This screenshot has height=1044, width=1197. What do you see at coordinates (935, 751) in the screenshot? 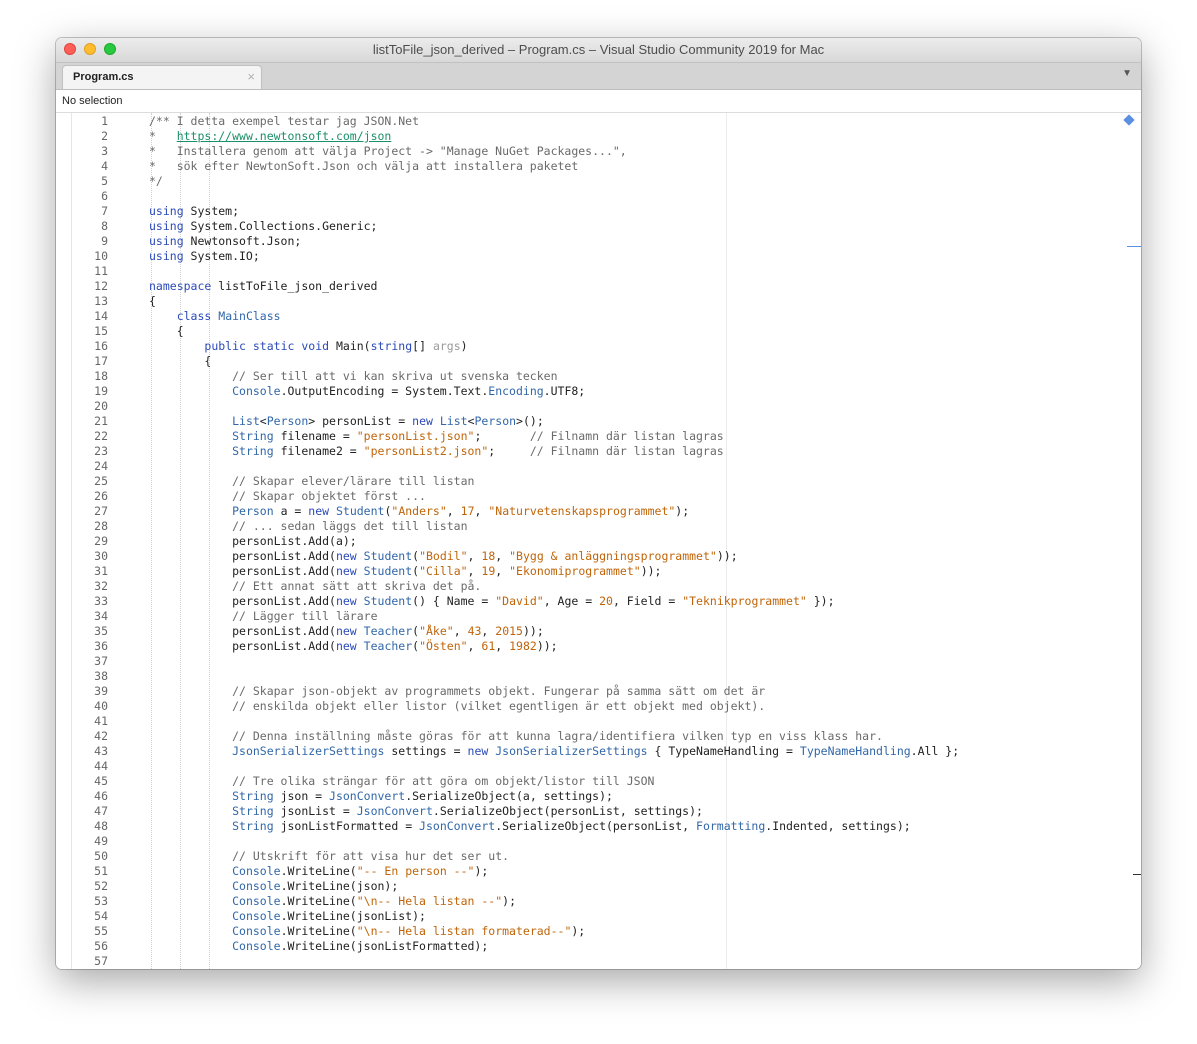
I see `code-token: .All };` at bounding box center [935, 751].